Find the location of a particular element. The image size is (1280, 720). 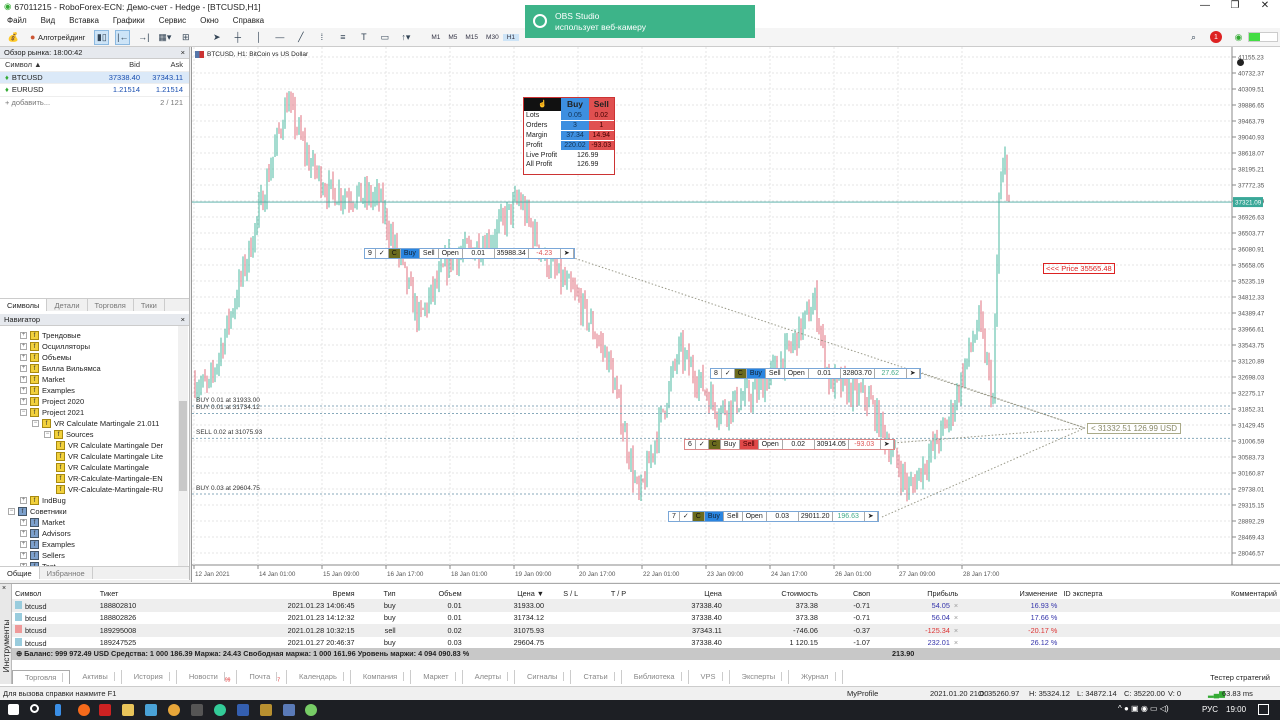

navigator-item: + f Sellers is located at coordinates (42, 555).